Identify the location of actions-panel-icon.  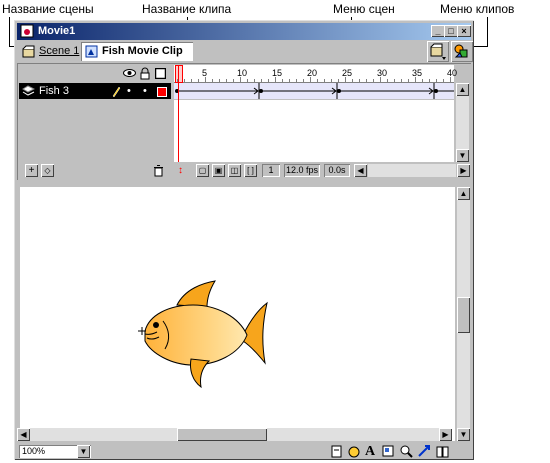
(424, 451).